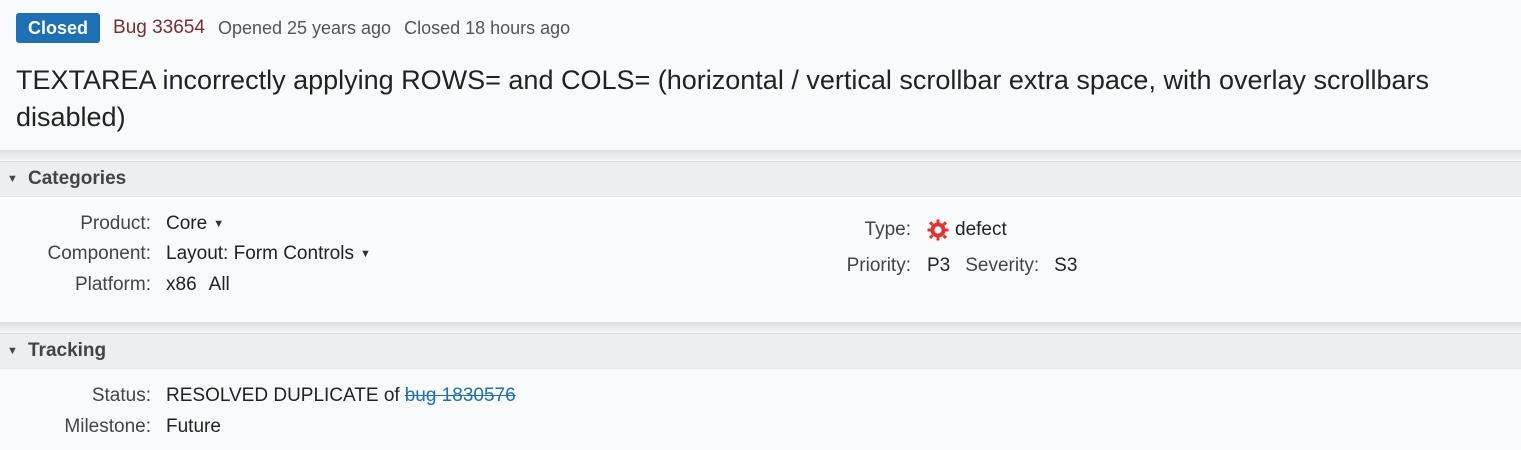 This screenshot has width=1521, height=450. Describe the element at coordinates (283, 395) in the screenshot. I see `status-value: RESOLVED DUPLICATE of` at that location.